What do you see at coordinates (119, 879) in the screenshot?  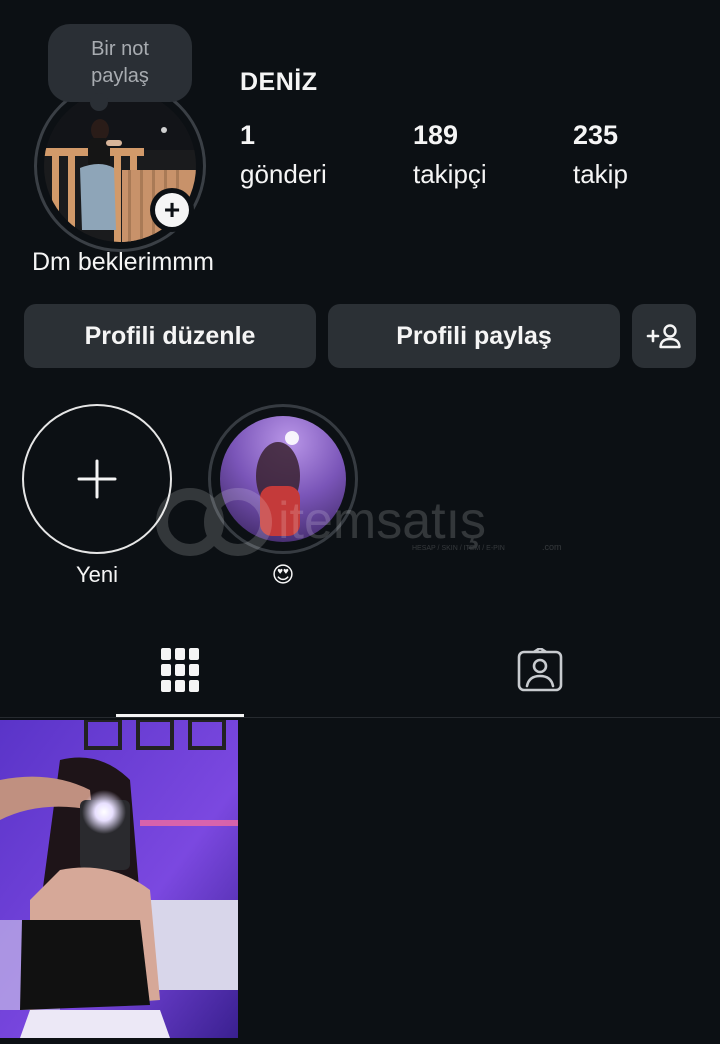 I see `post-thumbnail` at bounding box center [119, 879].